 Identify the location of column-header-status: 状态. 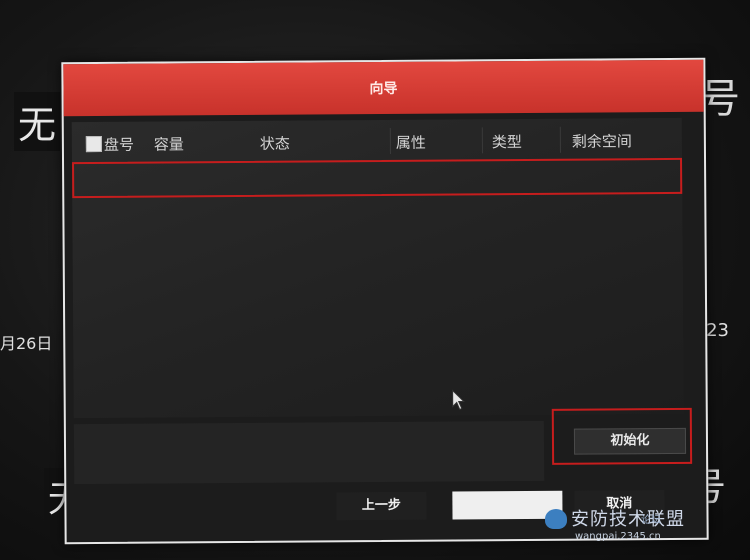
(275, 143).